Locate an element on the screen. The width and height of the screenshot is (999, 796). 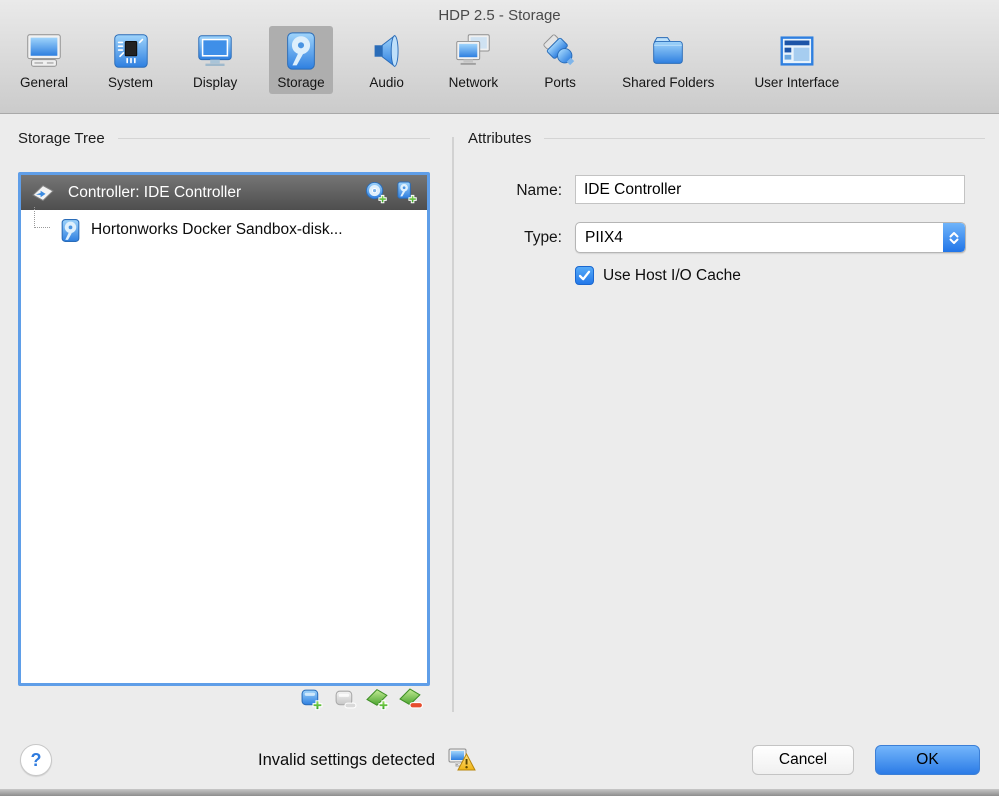
toolbar-label: System is located at coordinates (131, 82).